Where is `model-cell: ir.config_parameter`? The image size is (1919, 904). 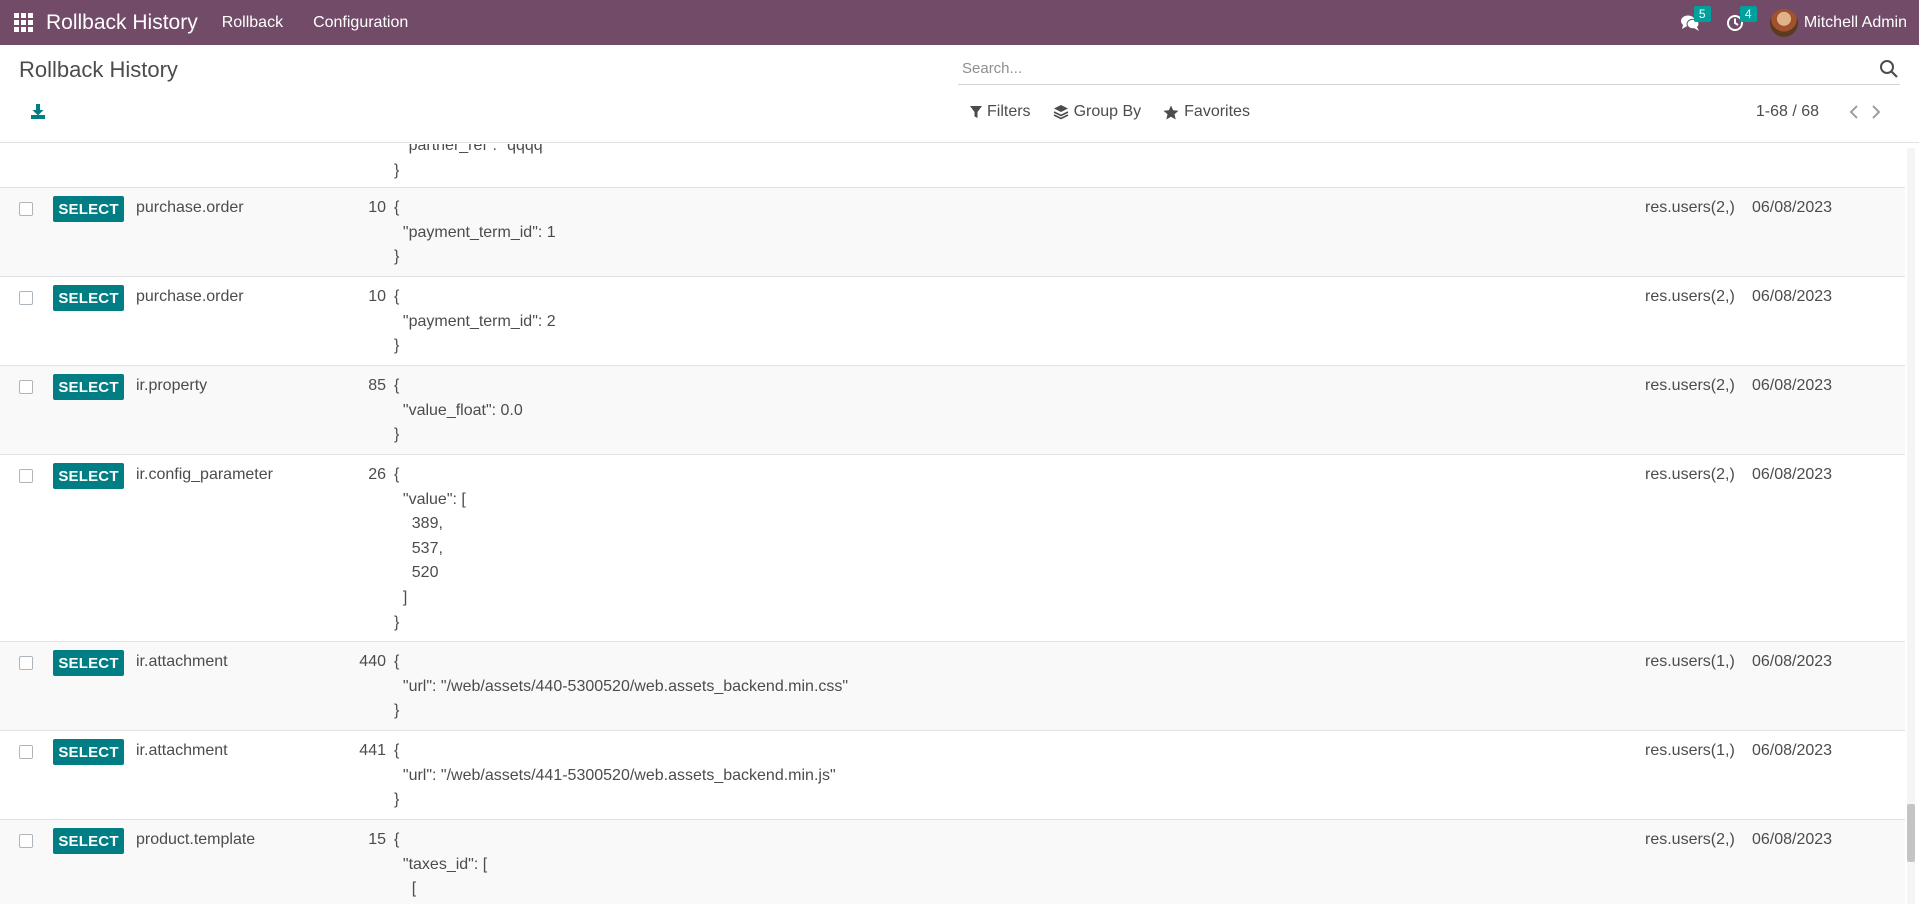 model-cell: ir.config_parameter is located at coordinates (204, 474).